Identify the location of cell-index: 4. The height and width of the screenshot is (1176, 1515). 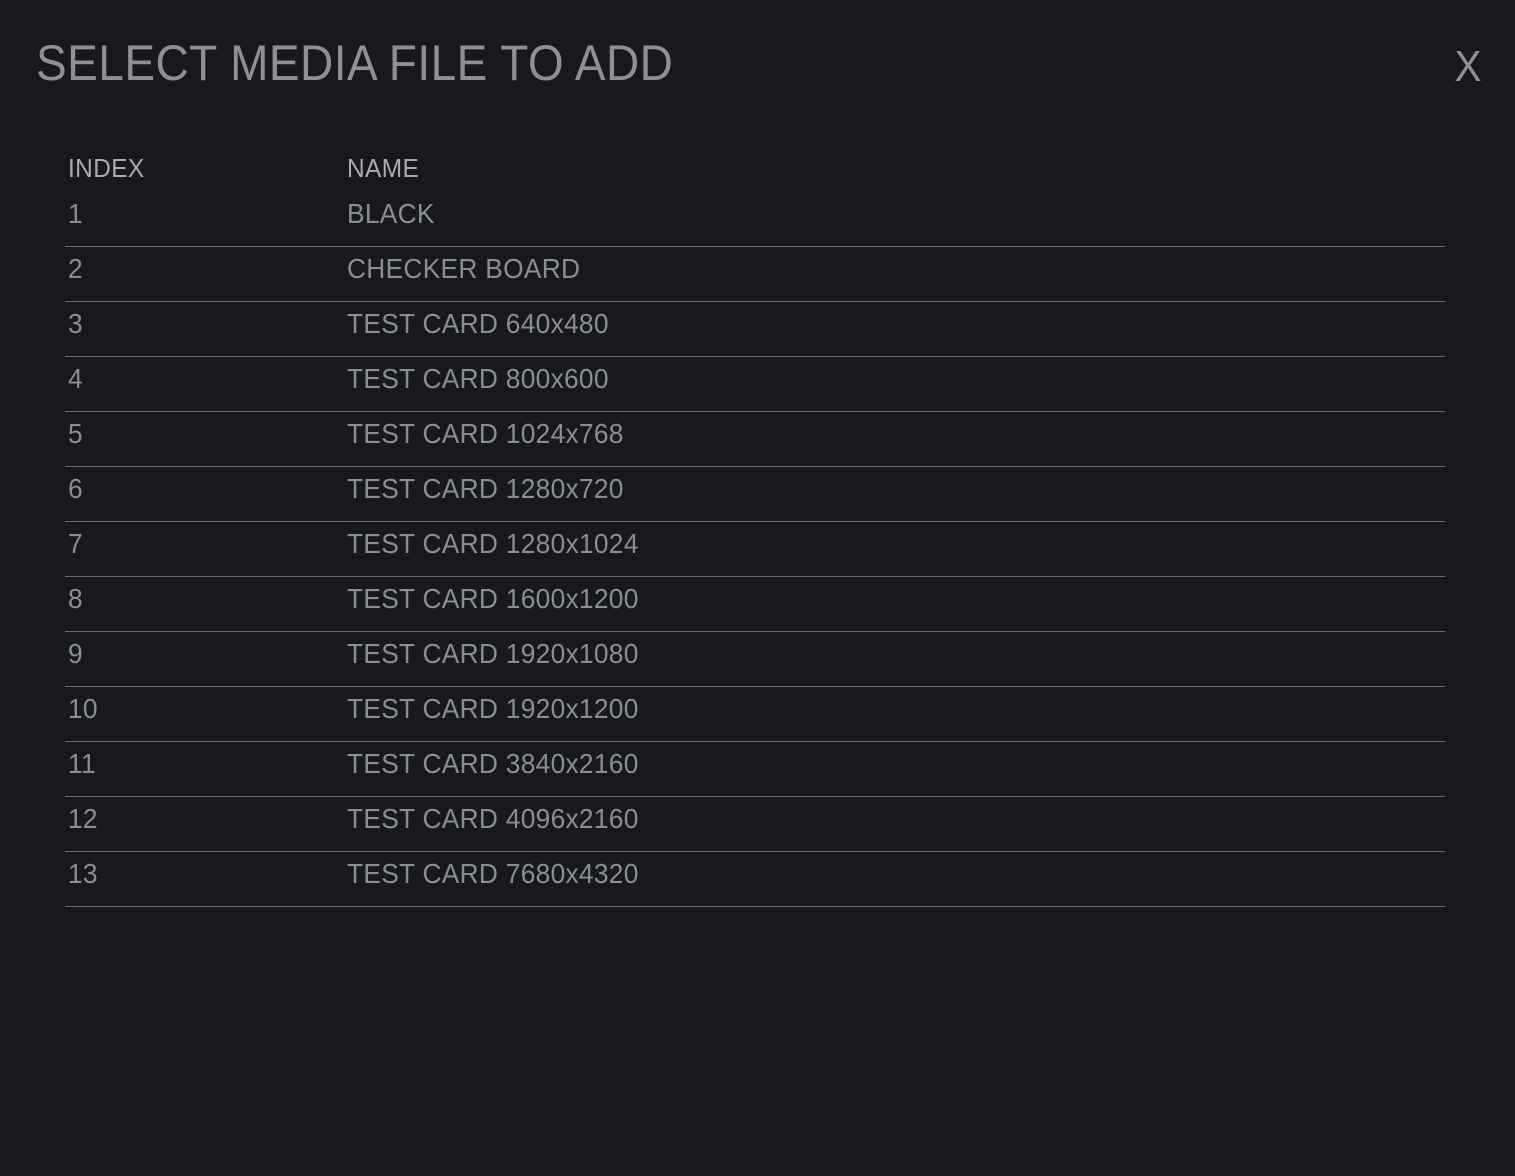
(75, 378).